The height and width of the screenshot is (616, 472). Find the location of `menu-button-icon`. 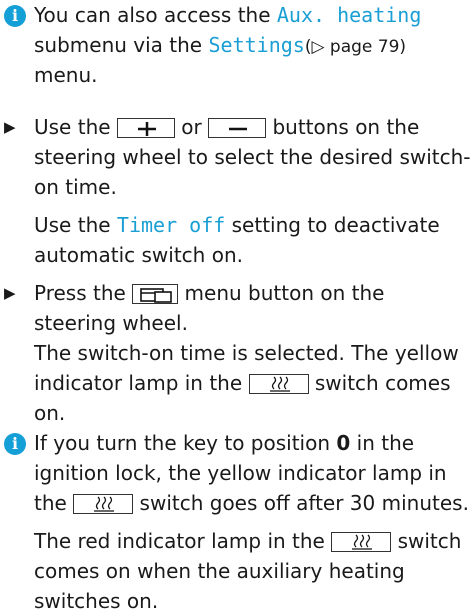

menu-button-icon is located at coordinates (155, 294).